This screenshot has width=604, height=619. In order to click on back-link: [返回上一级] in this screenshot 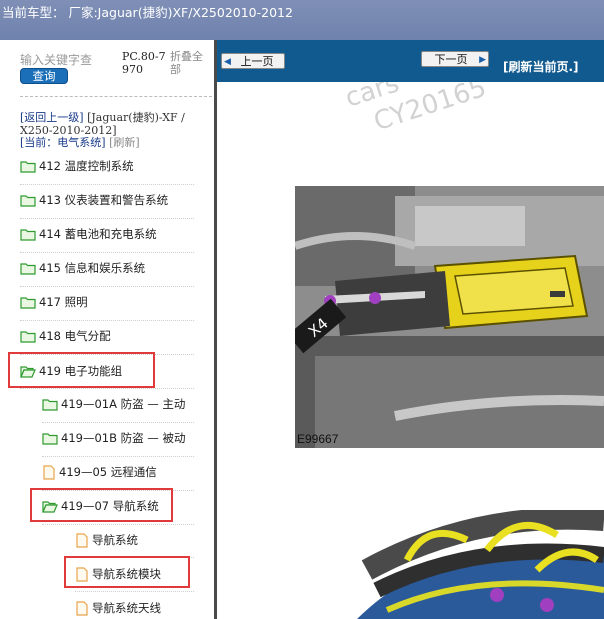, I will do `click(52, 117)`.